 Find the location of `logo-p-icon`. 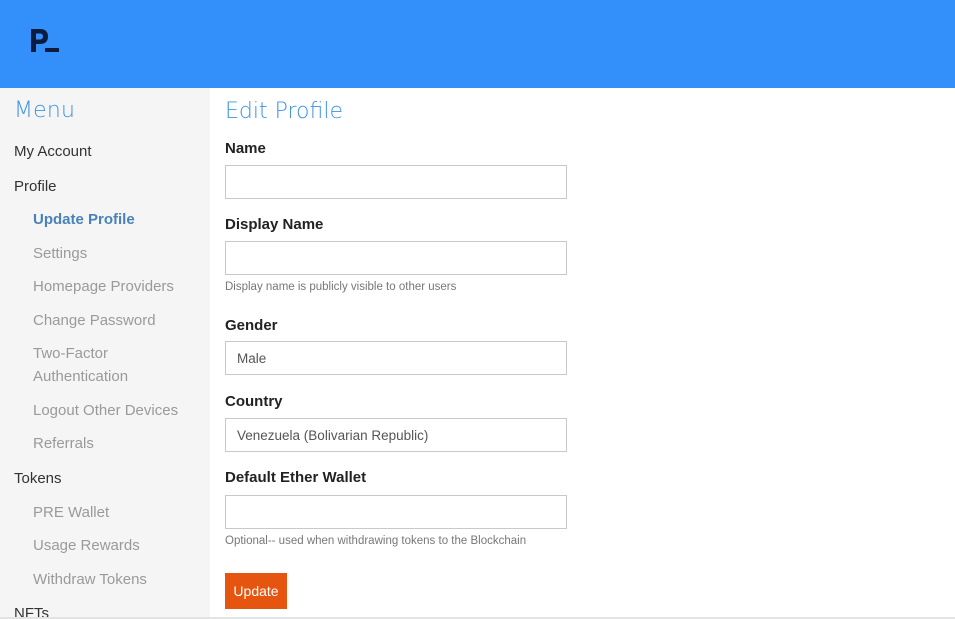

logo-p-icon is located at coordinates (45, 41).